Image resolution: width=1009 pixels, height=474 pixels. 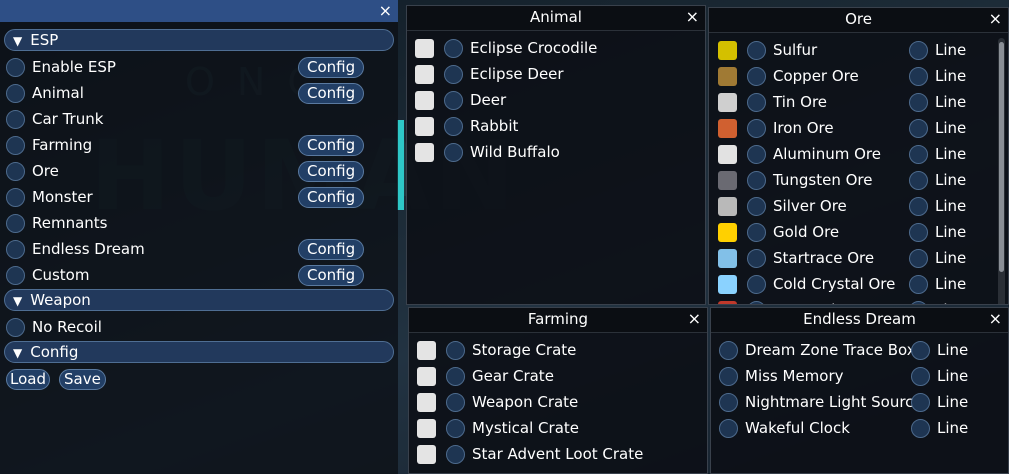 What do you see at coordinates (57, 223) in the screenshot?
I see `esp-item-remnants: Remnants` at bounding box center [57, 223].